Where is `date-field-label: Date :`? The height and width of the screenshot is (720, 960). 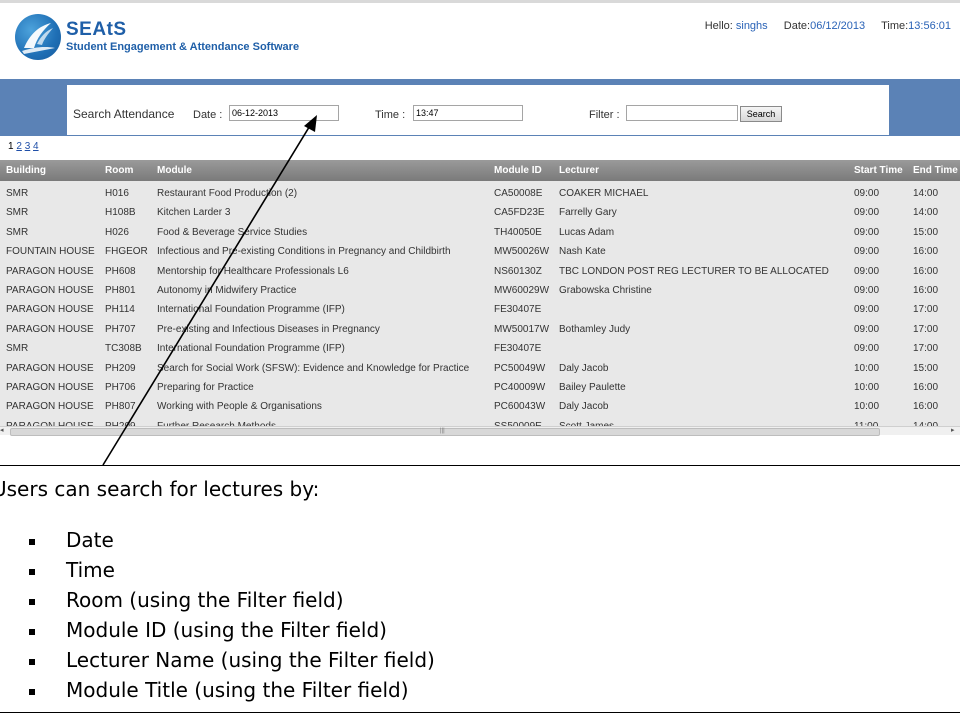 date-field-label: Date : is located at coordinates (208, 115).